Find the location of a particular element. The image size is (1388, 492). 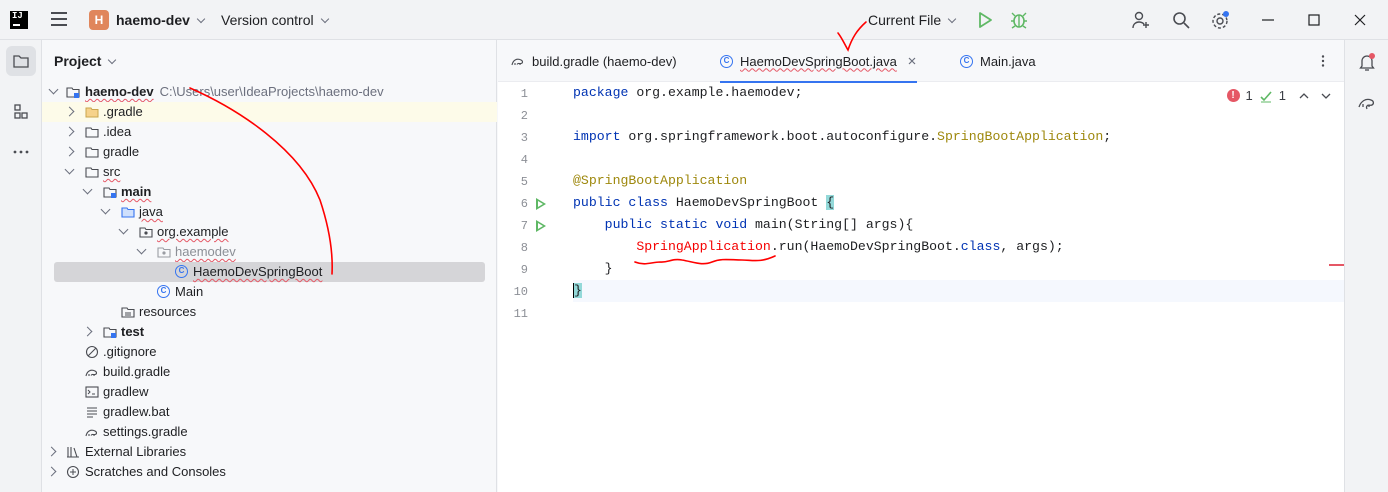

line-number: 3 is located at coordinates (524, 138).